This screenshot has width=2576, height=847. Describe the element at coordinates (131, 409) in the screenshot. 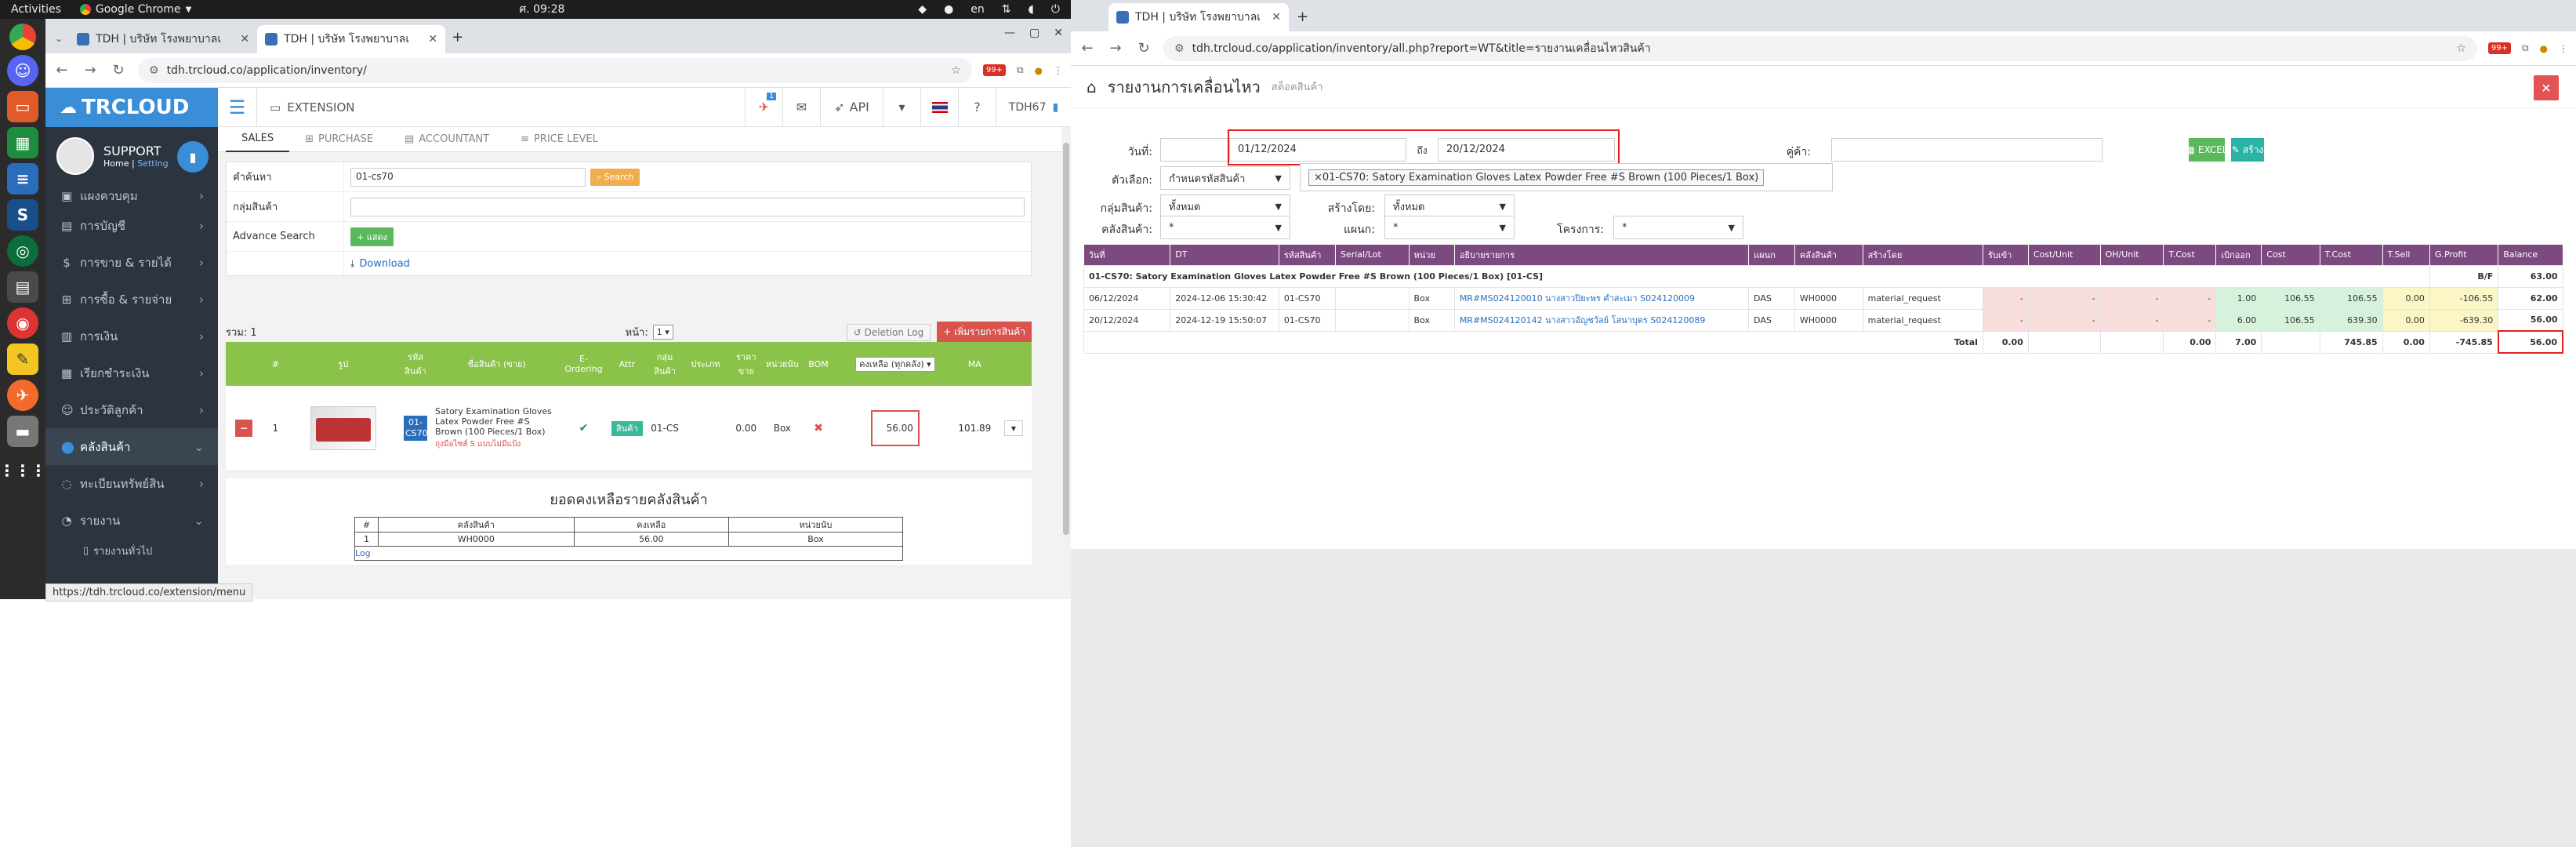

I see `sidebar-item-customers: ☺ ประวัติลูกค้า ›` at that location.